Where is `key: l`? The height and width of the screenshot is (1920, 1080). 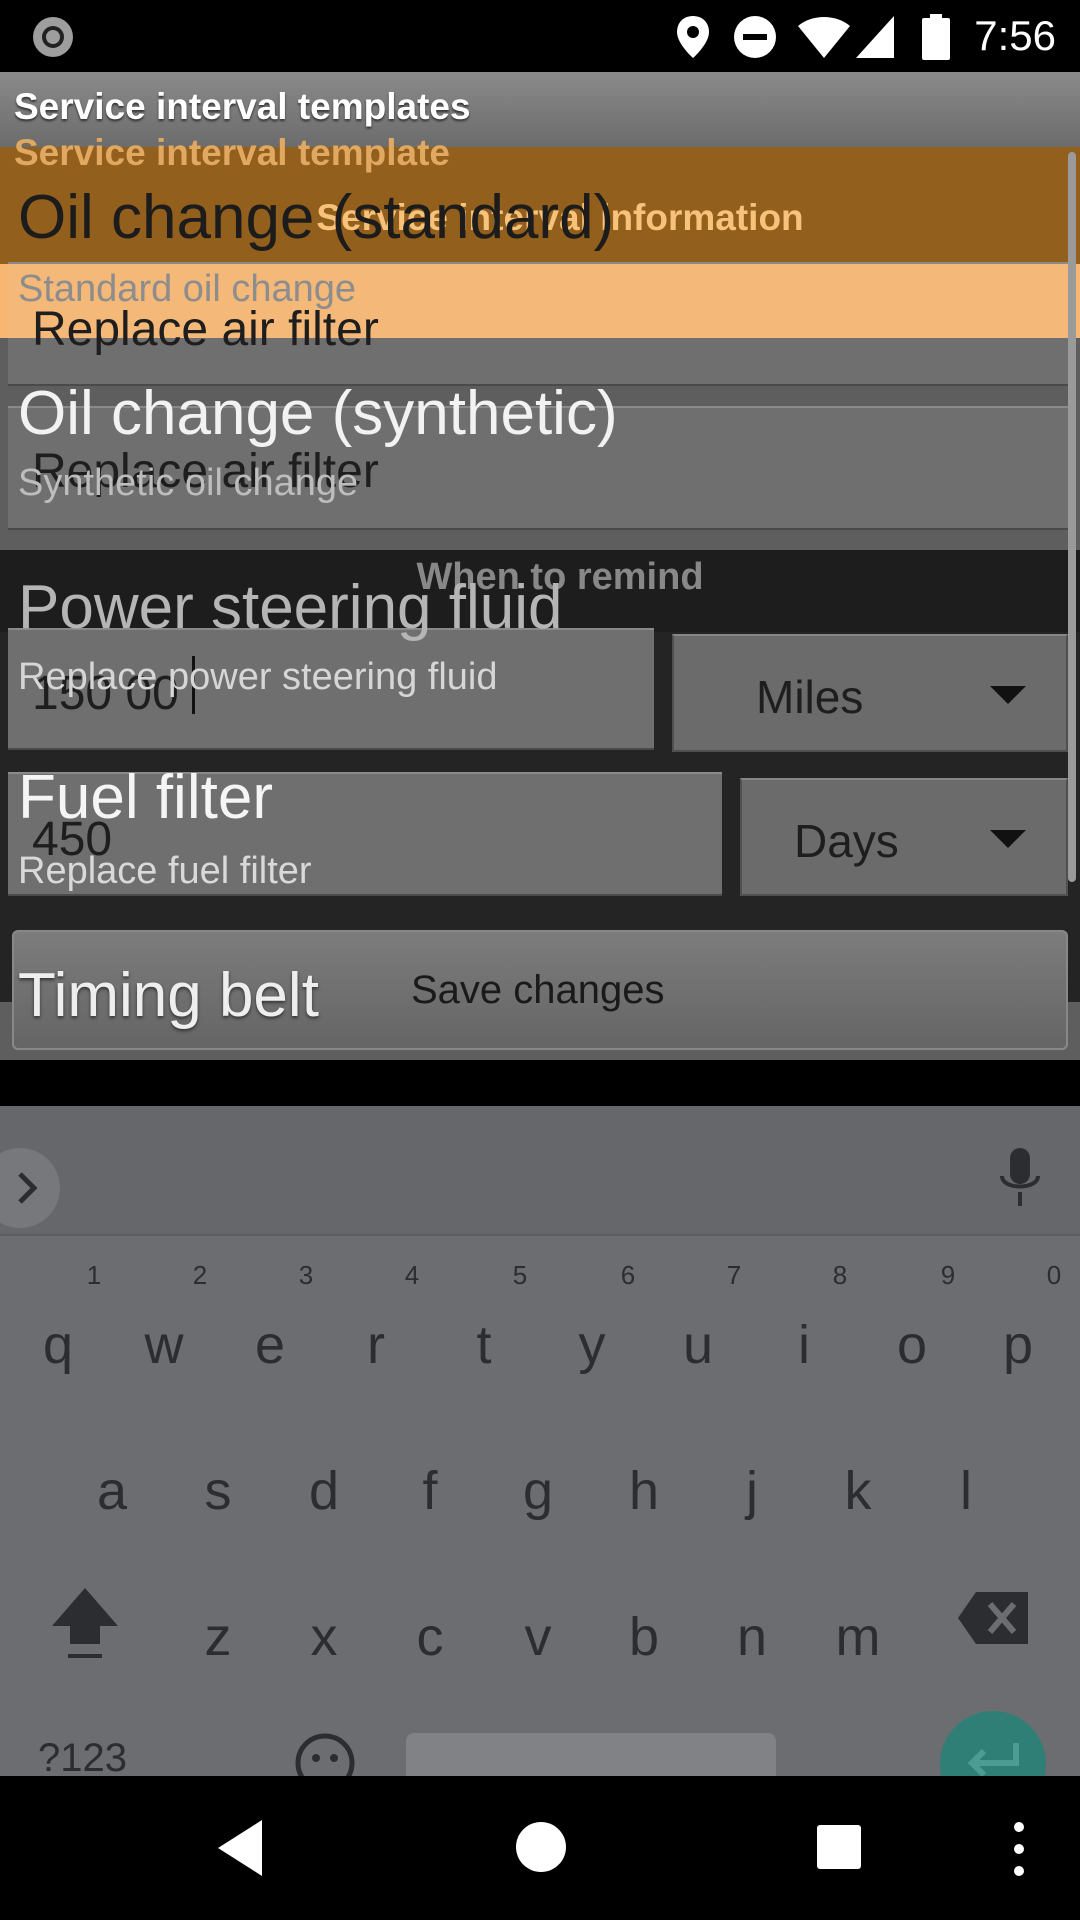
key: l is located at coordinates (966, 1491).